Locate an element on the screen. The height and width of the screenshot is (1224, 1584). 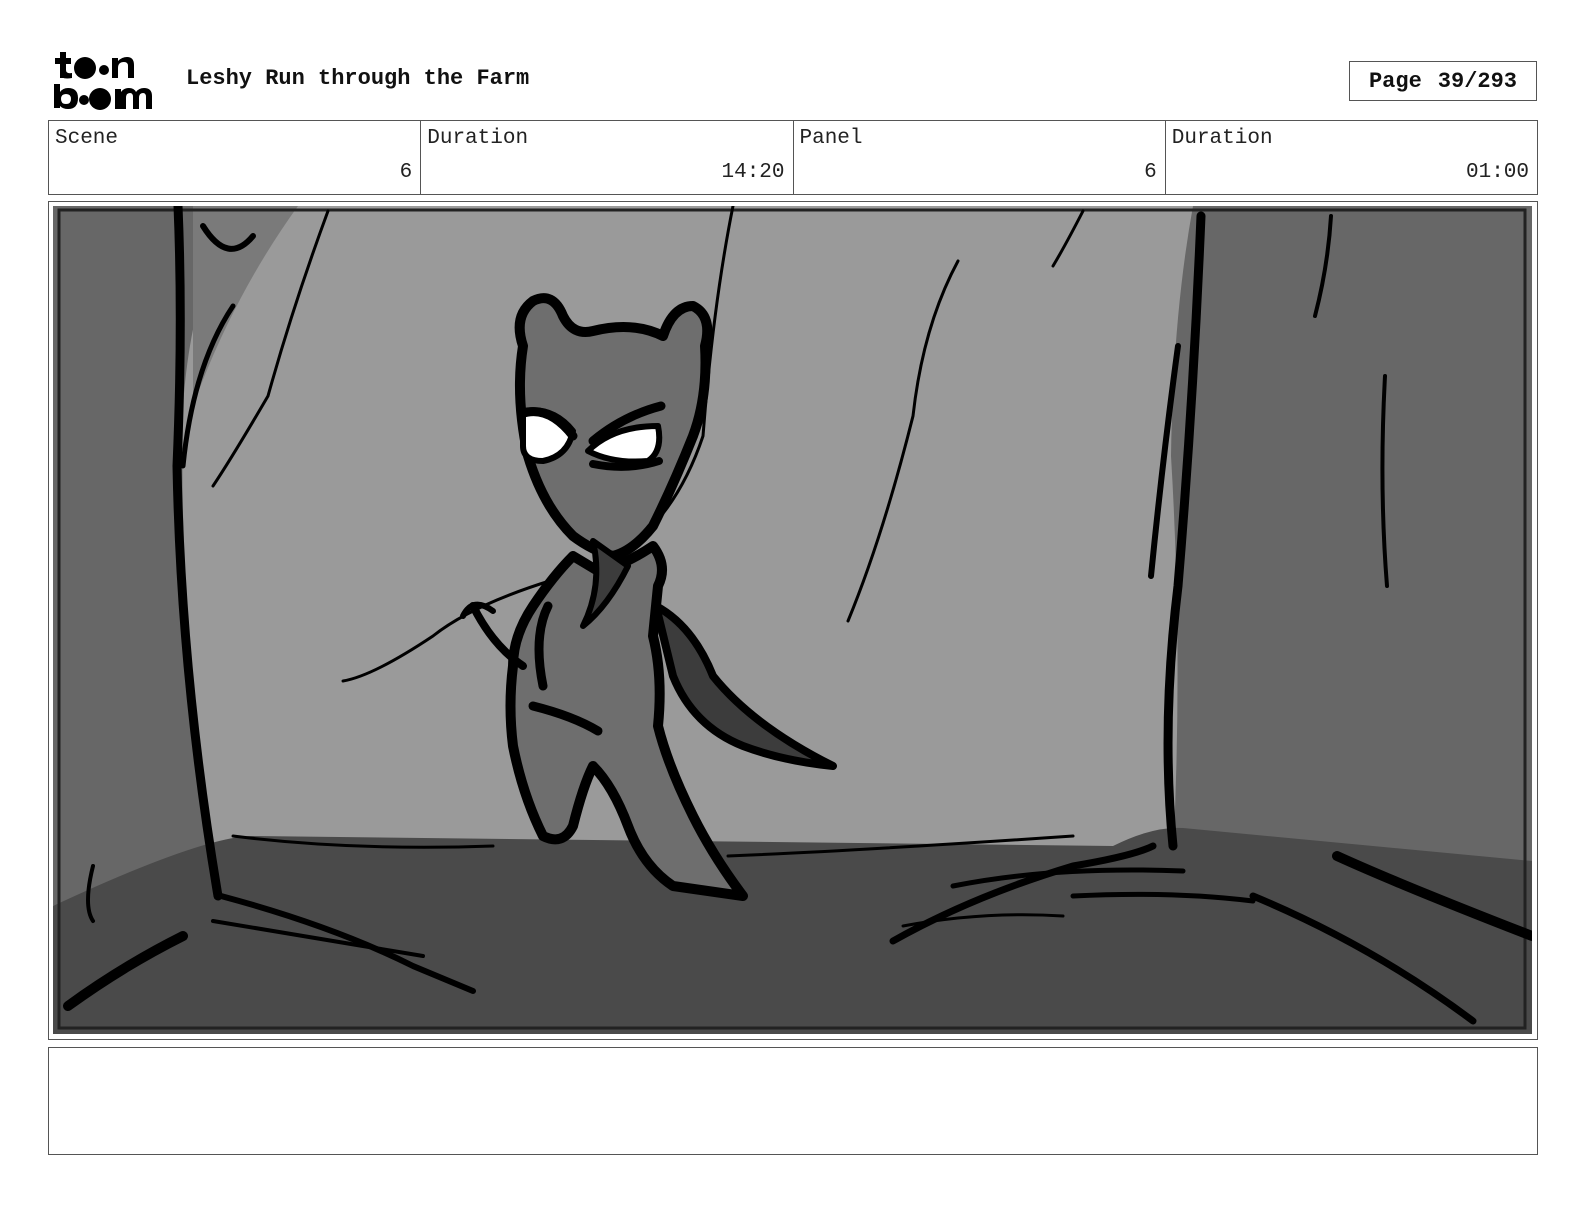
page-indicator: Page 39/293 is located at coordinates (1443, 81).